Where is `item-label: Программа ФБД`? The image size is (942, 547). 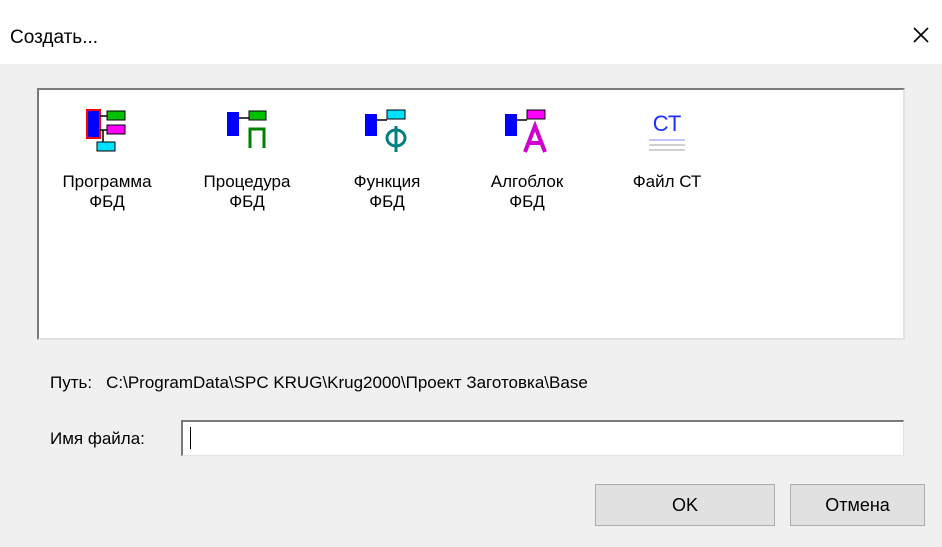 item-label: Программа ФБД is located at coordinates (107, 191).